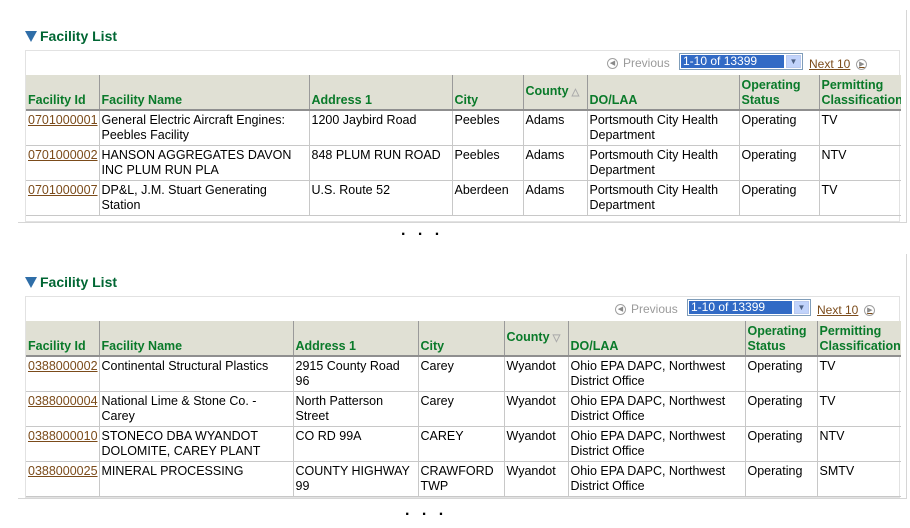  What do you see at coordinates (555, 93) in the screenshot?
I see `column-header-county: County △` at bounding box center [555, 93].